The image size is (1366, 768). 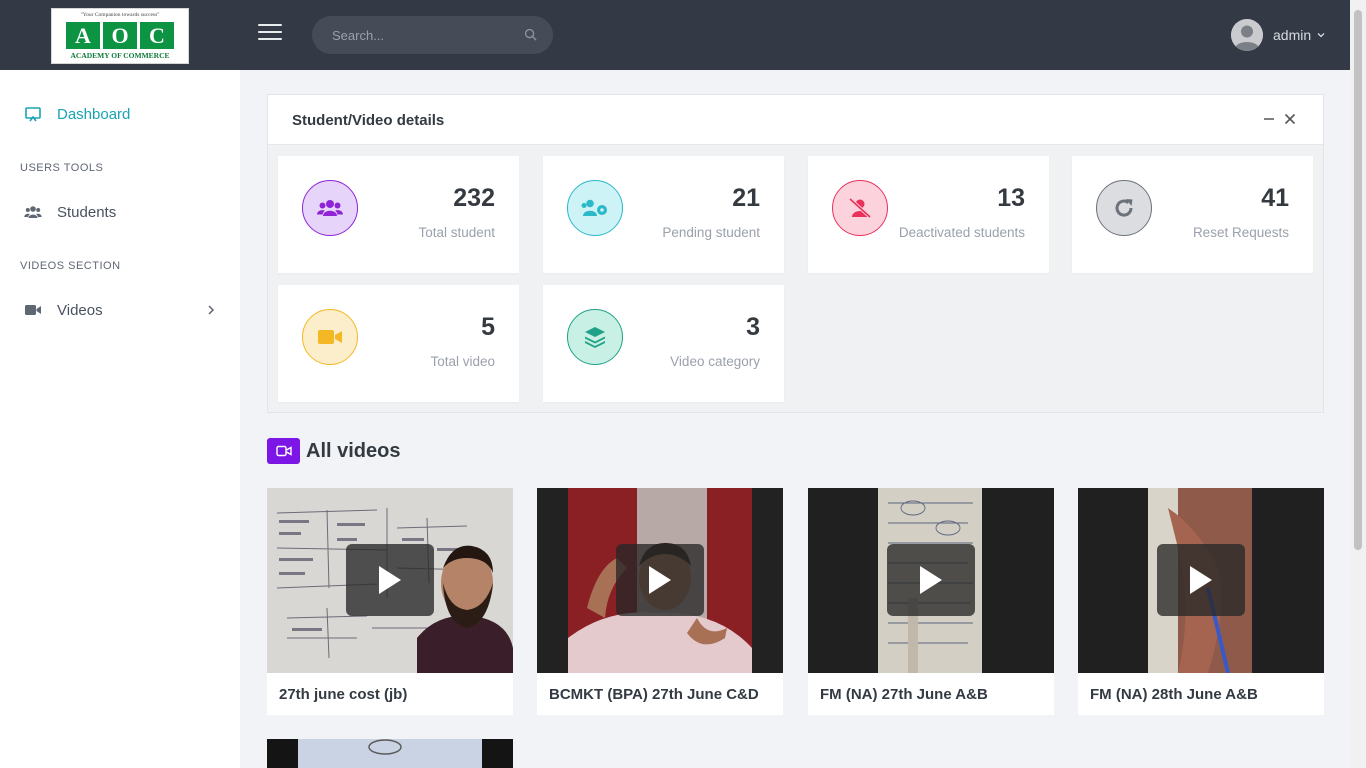 I want to click on video-frame-image, so click(x=390, y=753).